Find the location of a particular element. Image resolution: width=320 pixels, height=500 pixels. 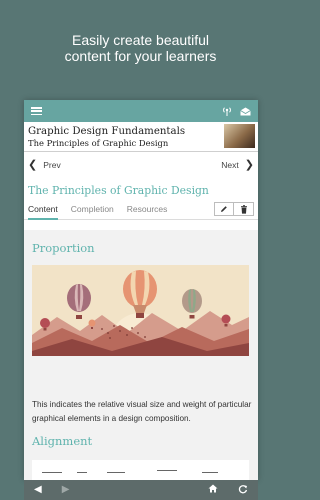

edit-button is located at coordinates (224, 209).